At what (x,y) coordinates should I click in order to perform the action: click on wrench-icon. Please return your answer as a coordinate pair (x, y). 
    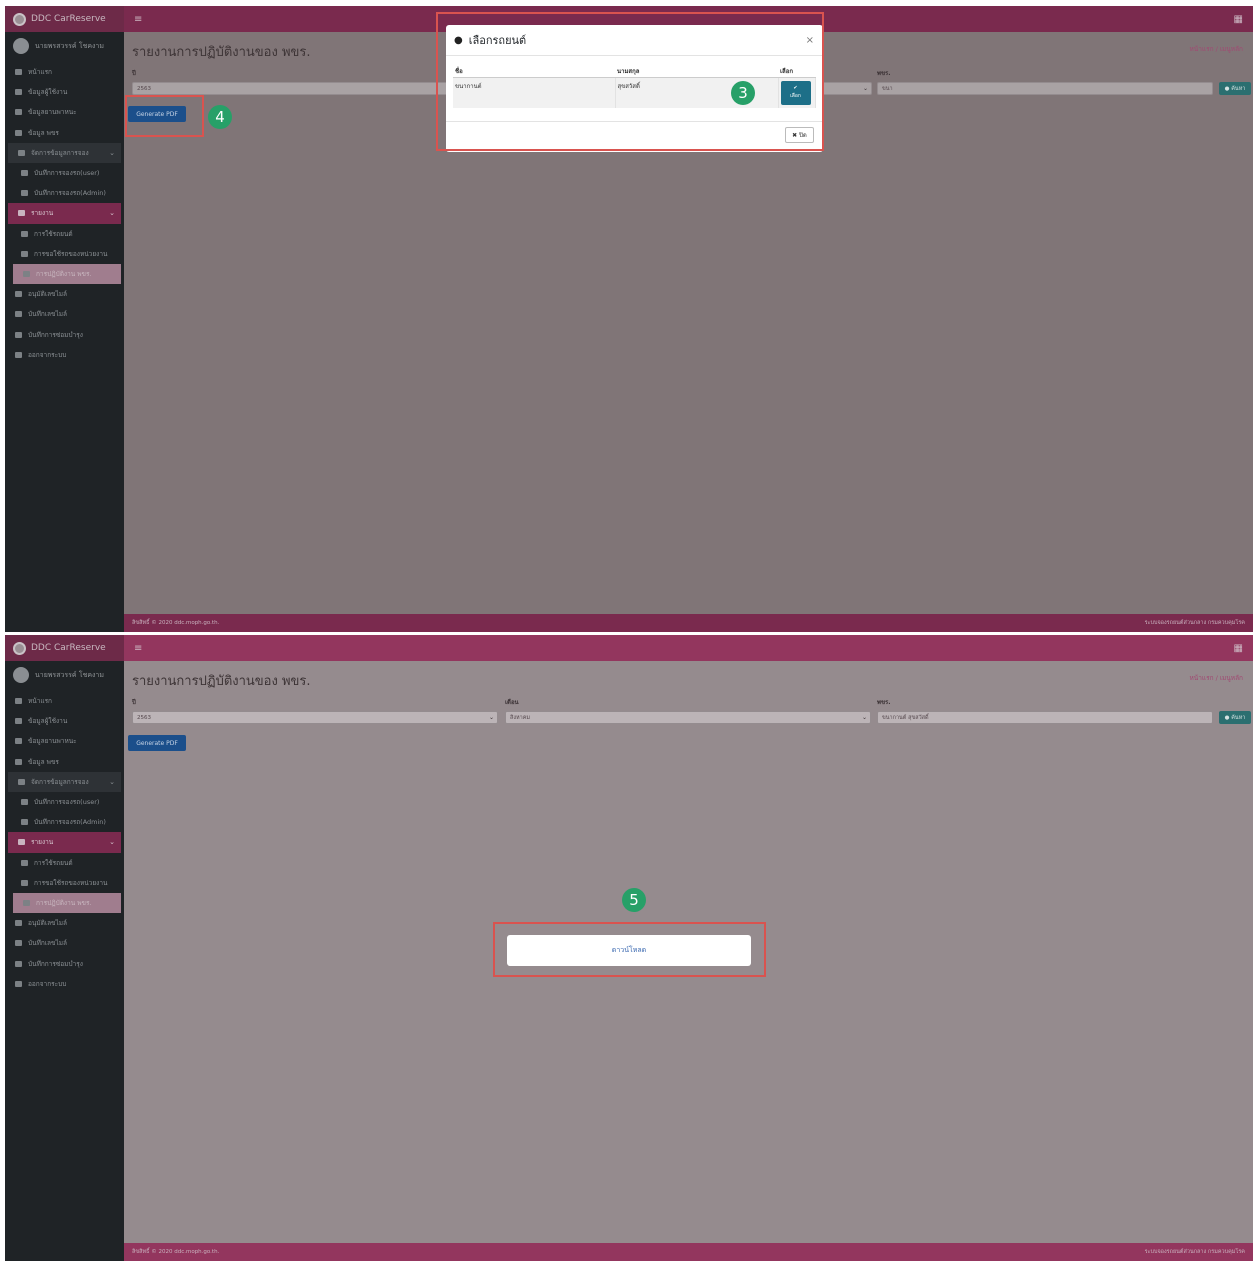
    Looking at the image, I should click on (18, 334).